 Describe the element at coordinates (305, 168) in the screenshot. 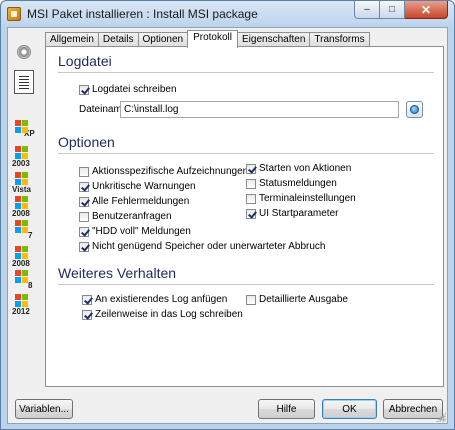

I see `option-label: Starten von Aktionen` at that location.